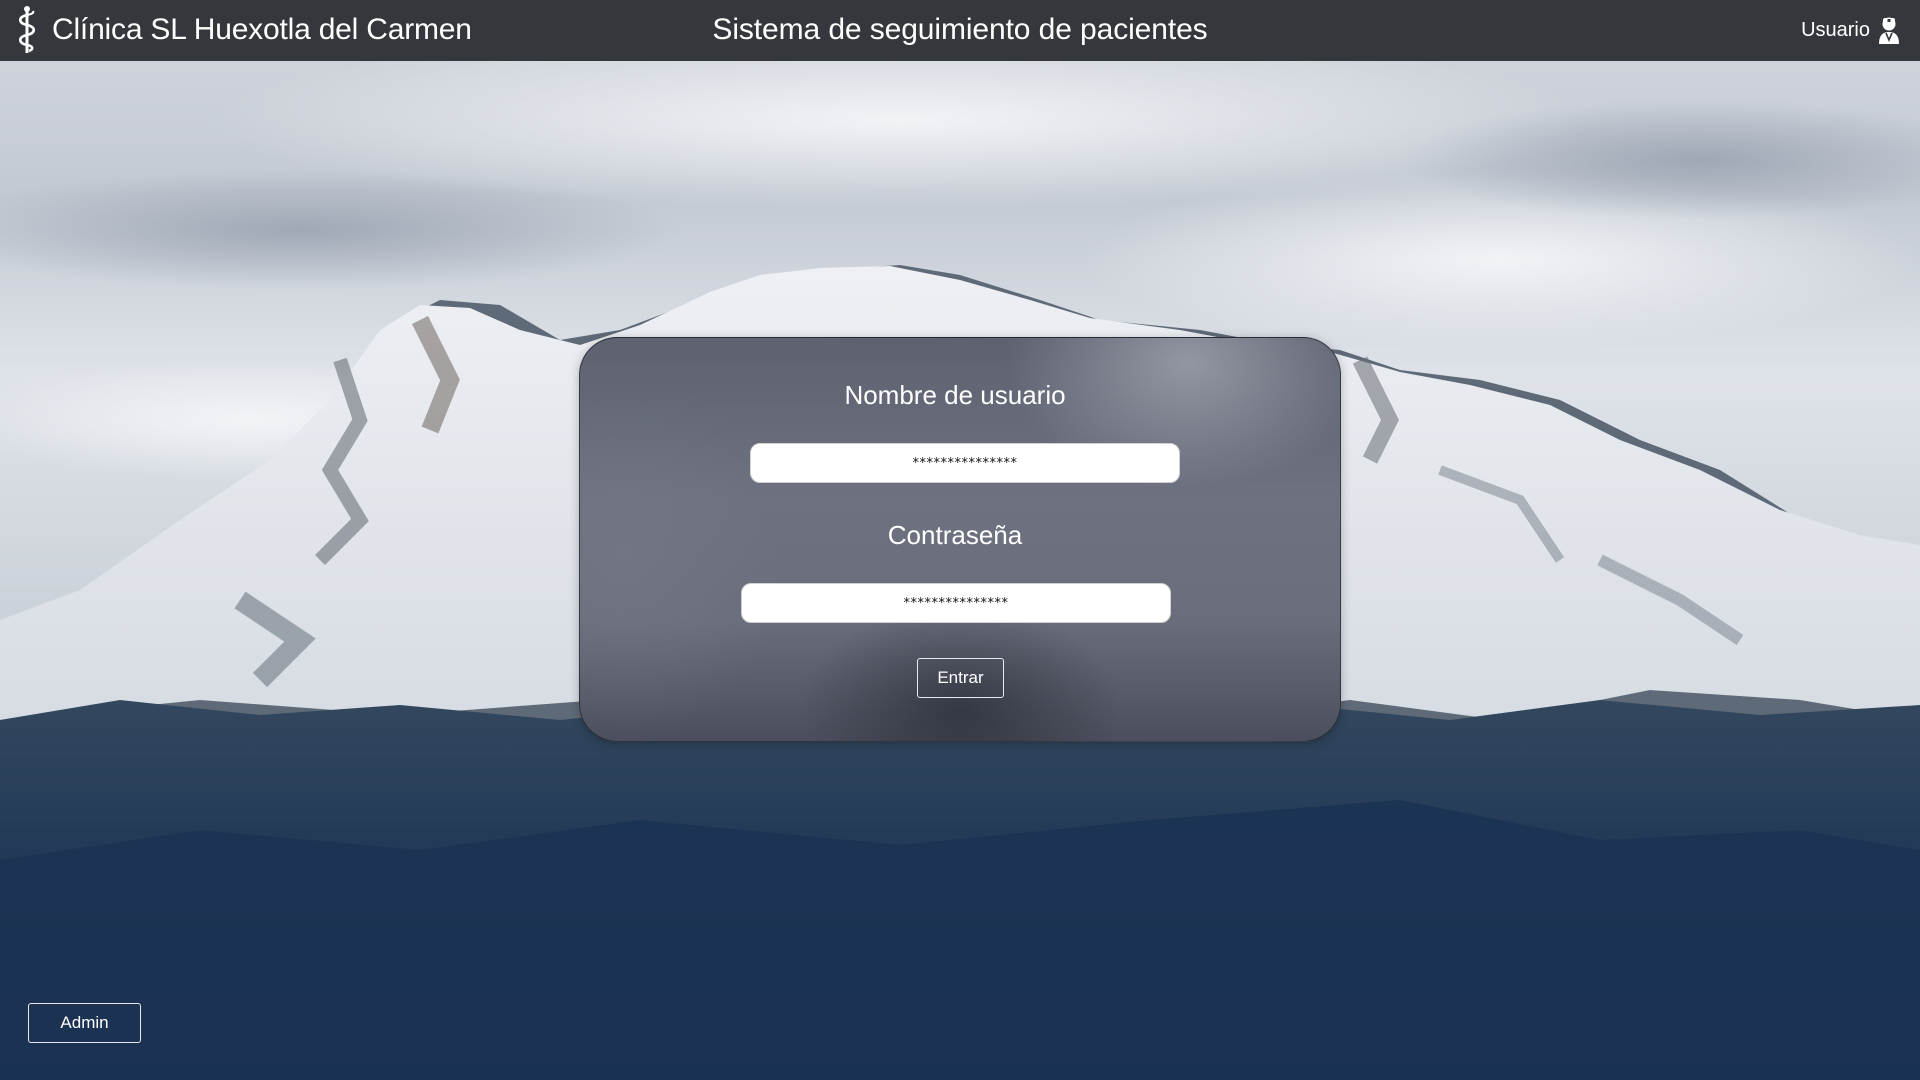 The width and height of the screenshot is (1920, 1080). I want to click on username-label: Nombre de usuario, so click(955, 395).